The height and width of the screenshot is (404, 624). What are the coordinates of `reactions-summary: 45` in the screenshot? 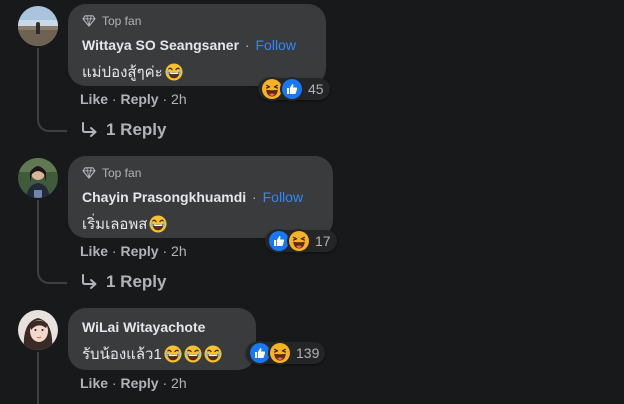 It's located at (294, 89).